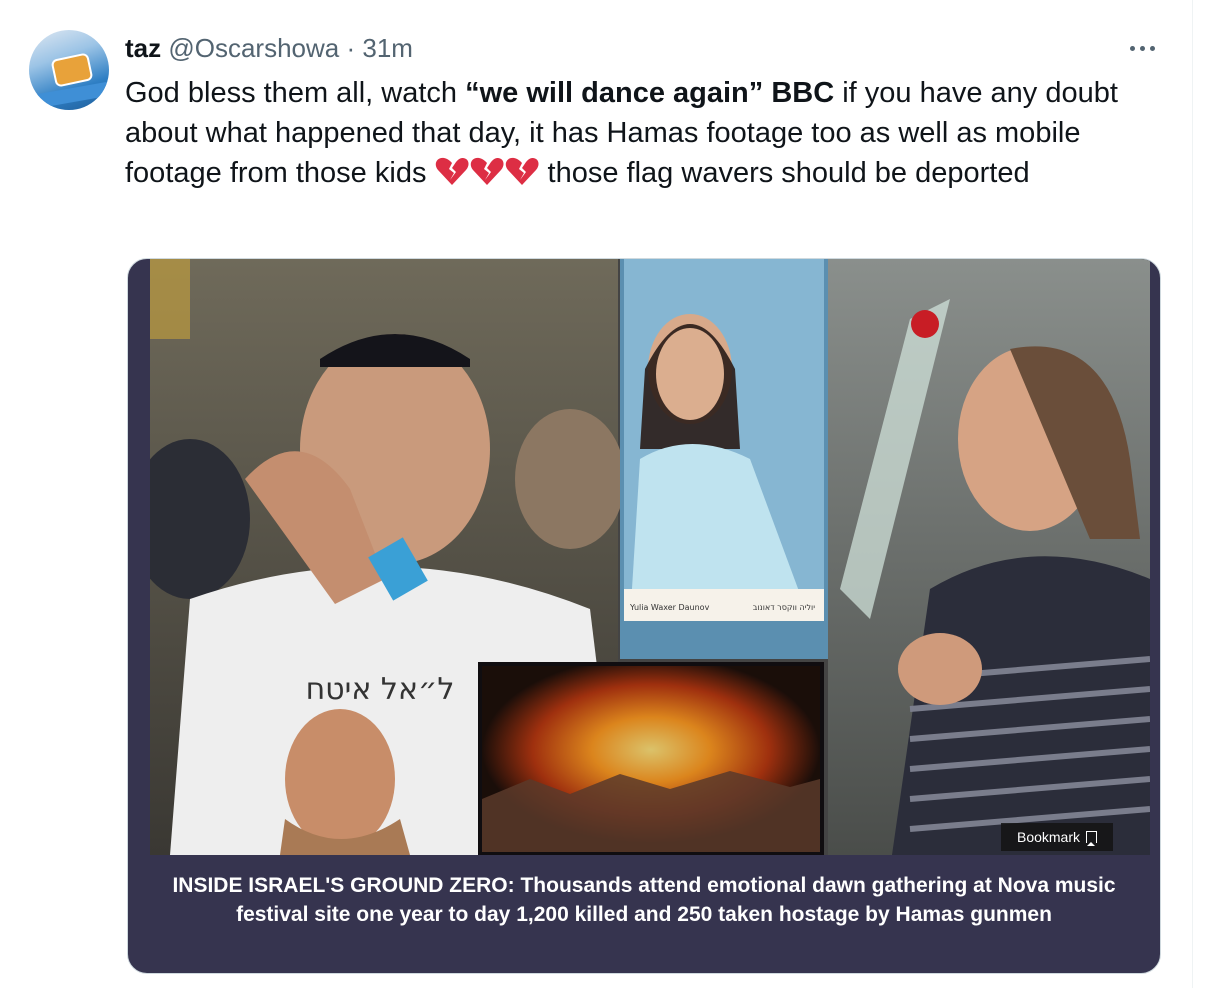 This screenshot has height=988, width=1218. Describe the element at coordinates (1192, 494) in the screenshot. I see `timeline-divider` at that location.